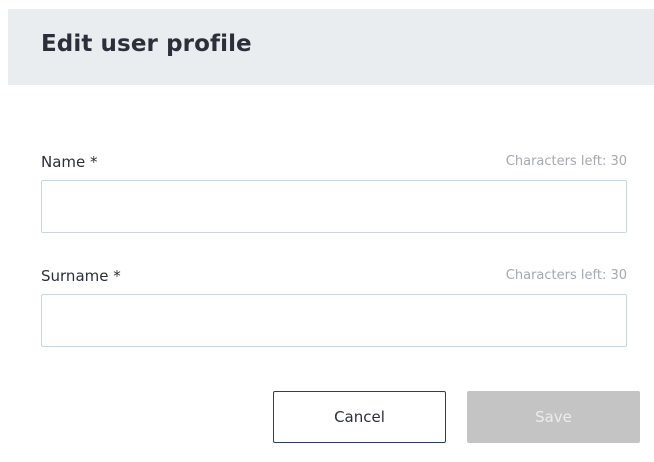 The image size is (654, 462). What do you see at coordinates (146, 44) in the screenshot?
I see `dialog-title: Edit user profile` at bounding box center [146, 44].